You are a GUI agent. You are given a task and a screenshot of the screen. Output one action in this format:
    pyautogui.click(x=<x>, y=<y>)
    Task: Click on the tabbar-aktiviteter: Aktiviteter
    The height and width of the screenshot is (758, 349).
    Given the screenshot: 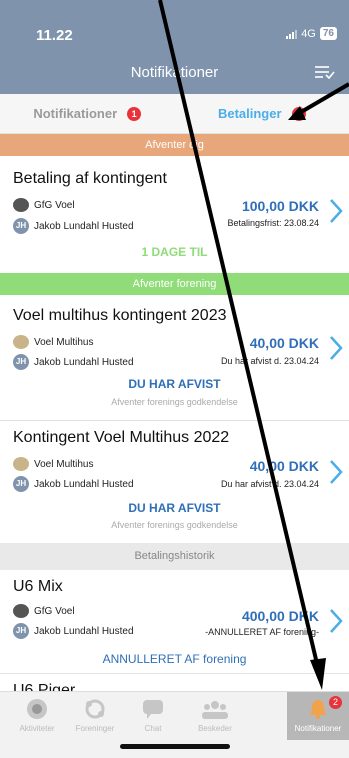 What is the action you would take?
    pyautogui.click(x=37, y=716)
    